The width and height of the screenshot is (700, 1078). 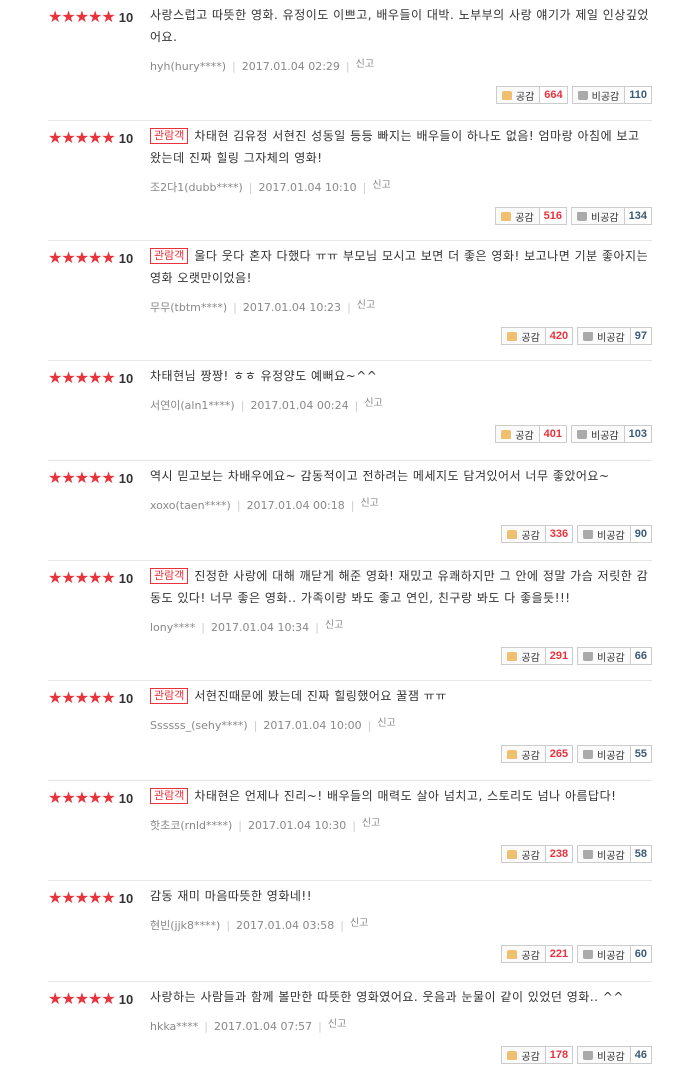 What do you see at coordinates (307, 187) in the screenshot?
I see `review-date: 2017.01.04 10:10` at bounding box center [307, 187].